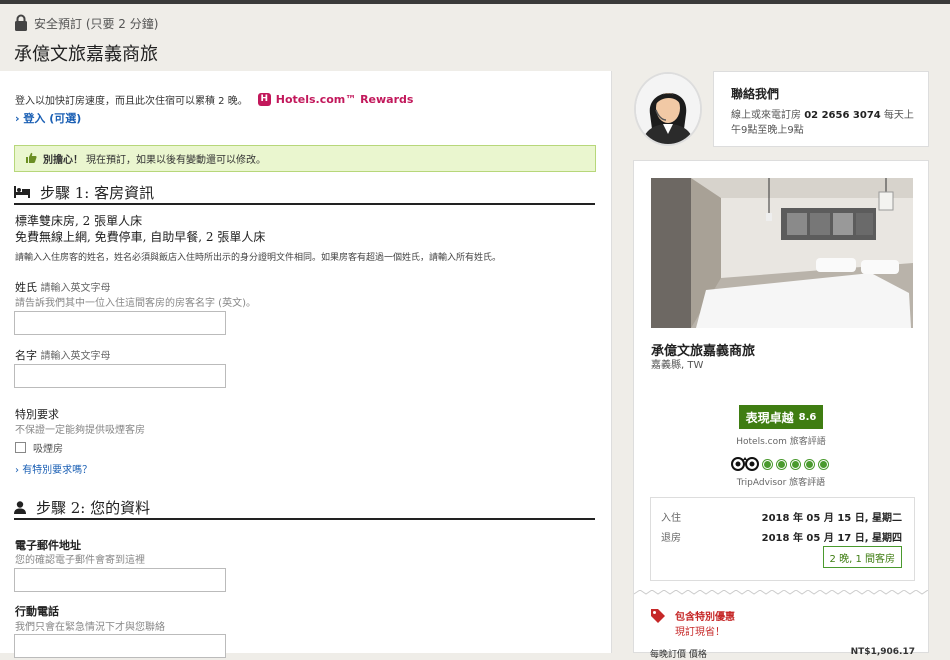 Image resolution: width=950 pixels, height=660 pixels. I want to click on tag-icon, so click(658, 616).